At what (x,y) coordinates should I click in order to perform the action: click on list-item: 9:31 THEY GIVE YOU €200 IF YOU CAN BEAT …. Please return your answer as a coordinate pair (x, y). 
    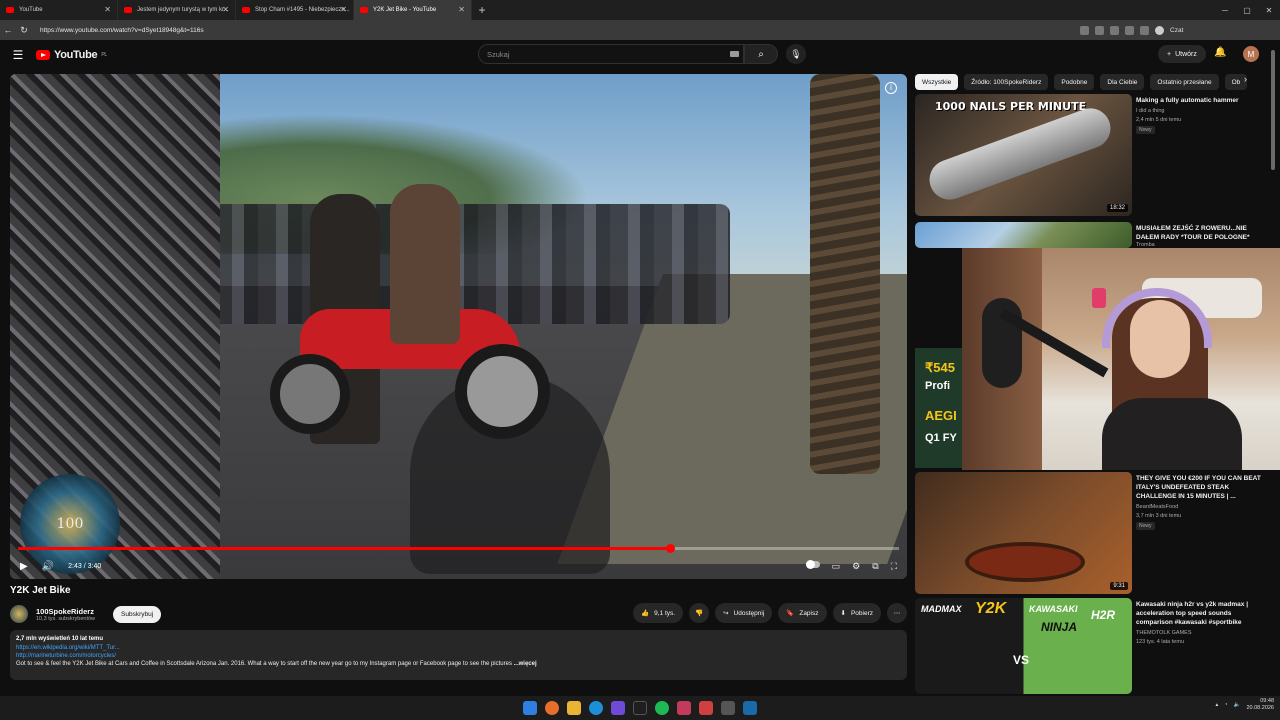
    Looking at the image, I should click on (1090, 534).